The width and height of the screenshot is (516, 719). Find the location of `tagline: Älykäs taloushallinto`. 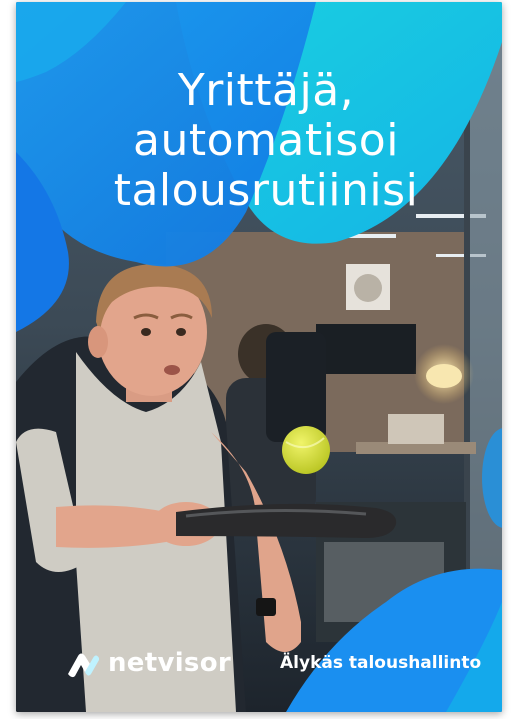

tagline: Älykäs taloushallinto is located at coordinates (381, 663).